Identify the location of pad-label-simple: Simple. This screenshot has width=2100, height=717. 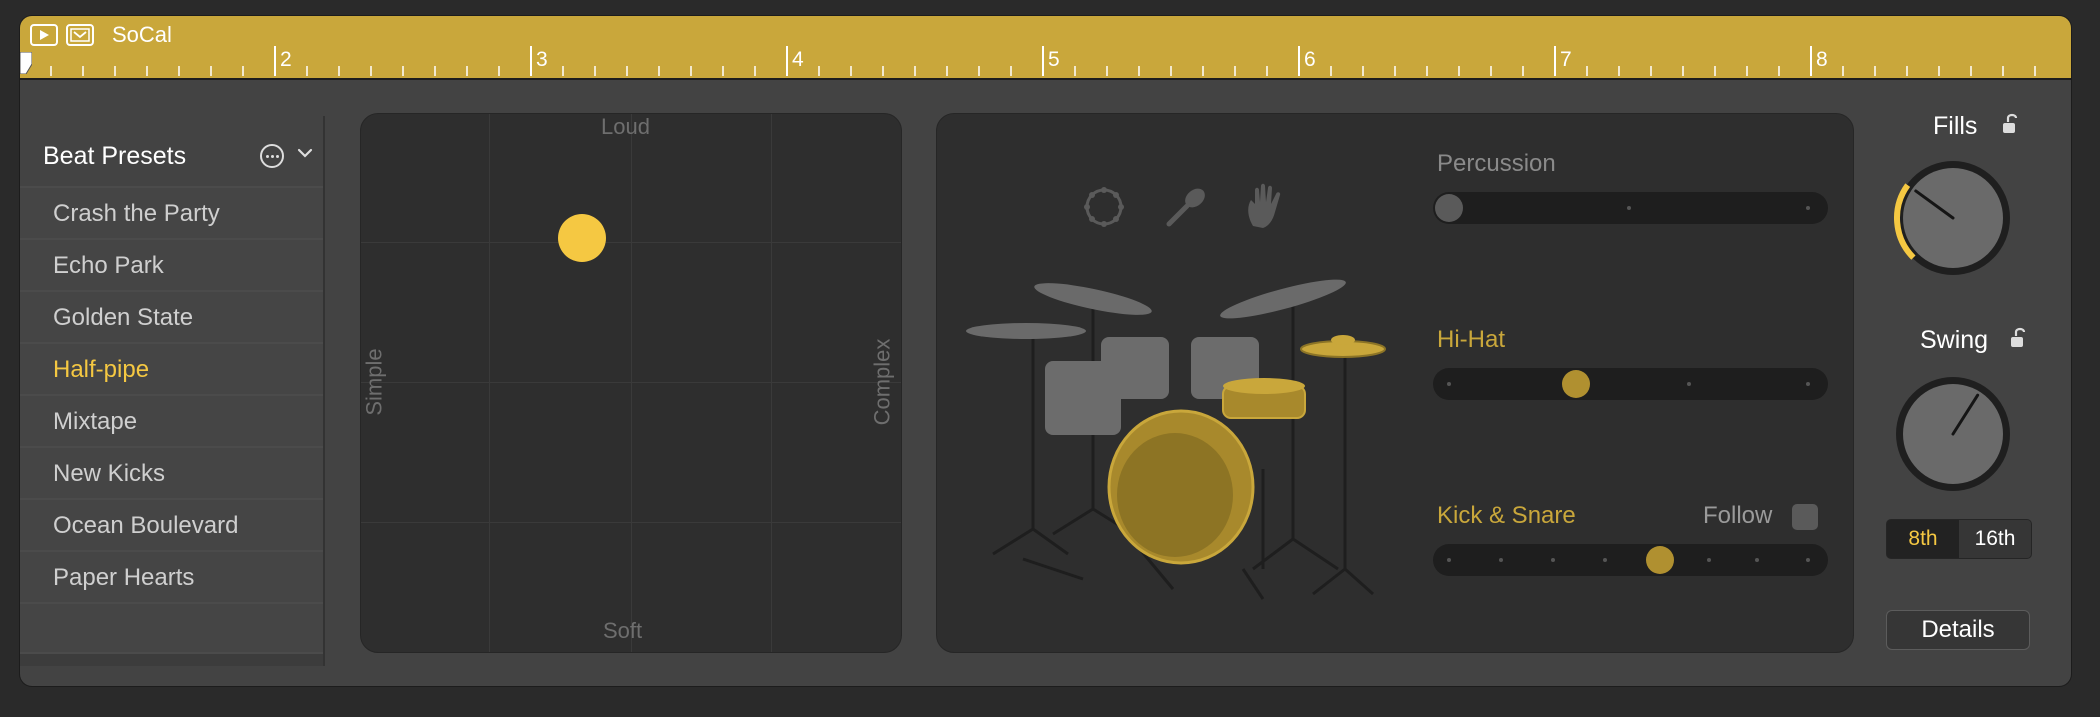
(374, 382).